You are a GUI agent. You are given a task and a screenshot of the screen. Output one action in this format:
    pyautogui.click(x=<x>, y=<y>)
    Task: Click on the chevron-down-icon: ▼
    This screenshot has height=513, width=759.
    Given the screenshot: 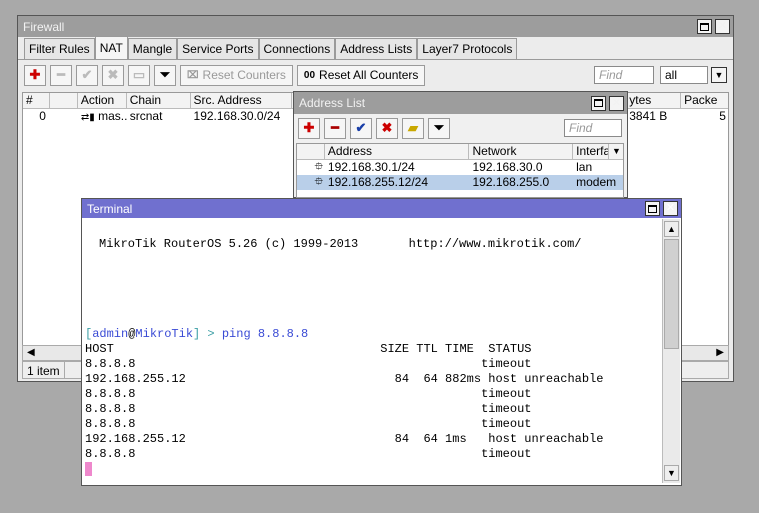 What is the action you would take?
    pyautogui.click(x=719, y=74)
    